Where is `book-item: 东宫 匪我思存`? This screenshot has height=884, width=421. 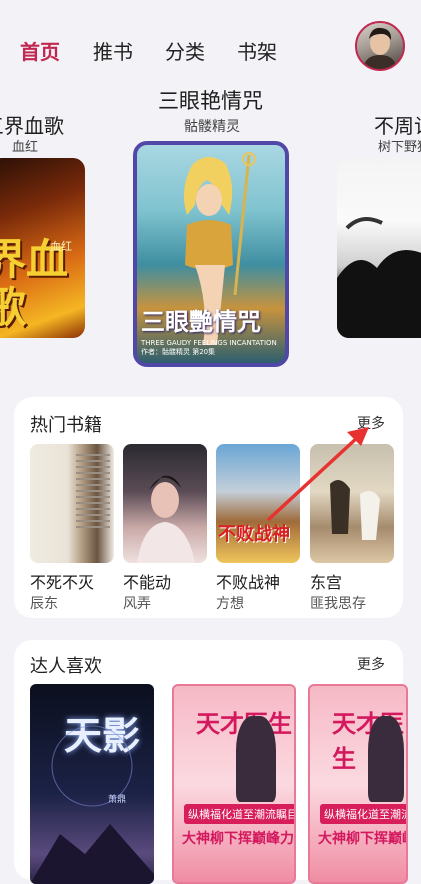 book-item: 东宫 匪我思存 is located at coordinates (352, 528).